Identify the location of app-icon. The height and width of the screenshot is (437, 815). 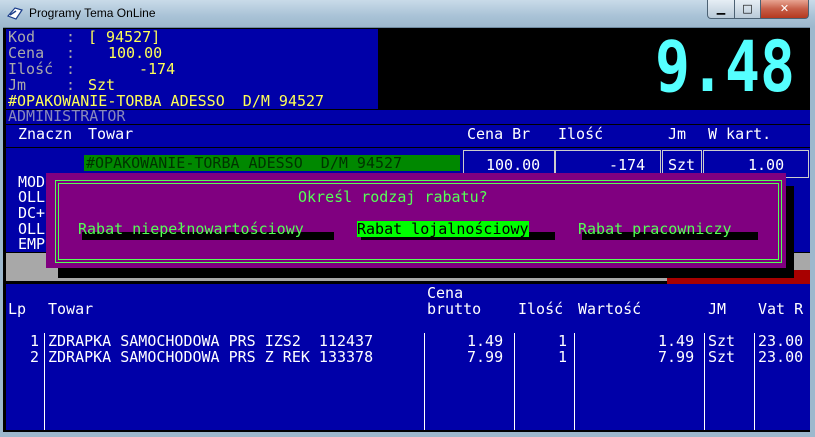
(15, 13).